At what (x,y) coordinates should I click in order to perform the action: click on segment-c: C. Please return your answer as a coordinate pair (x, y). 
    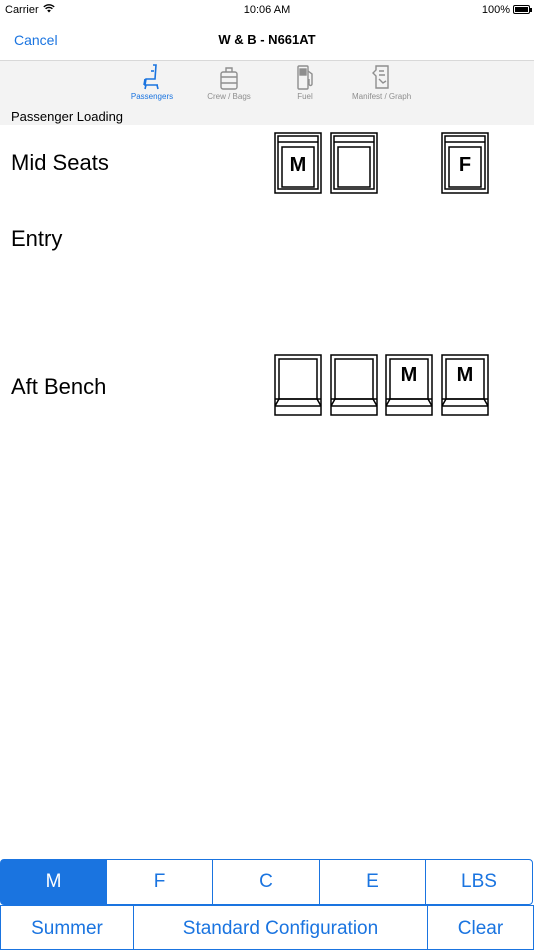
    Looking at the image, I should click on (266, 882).